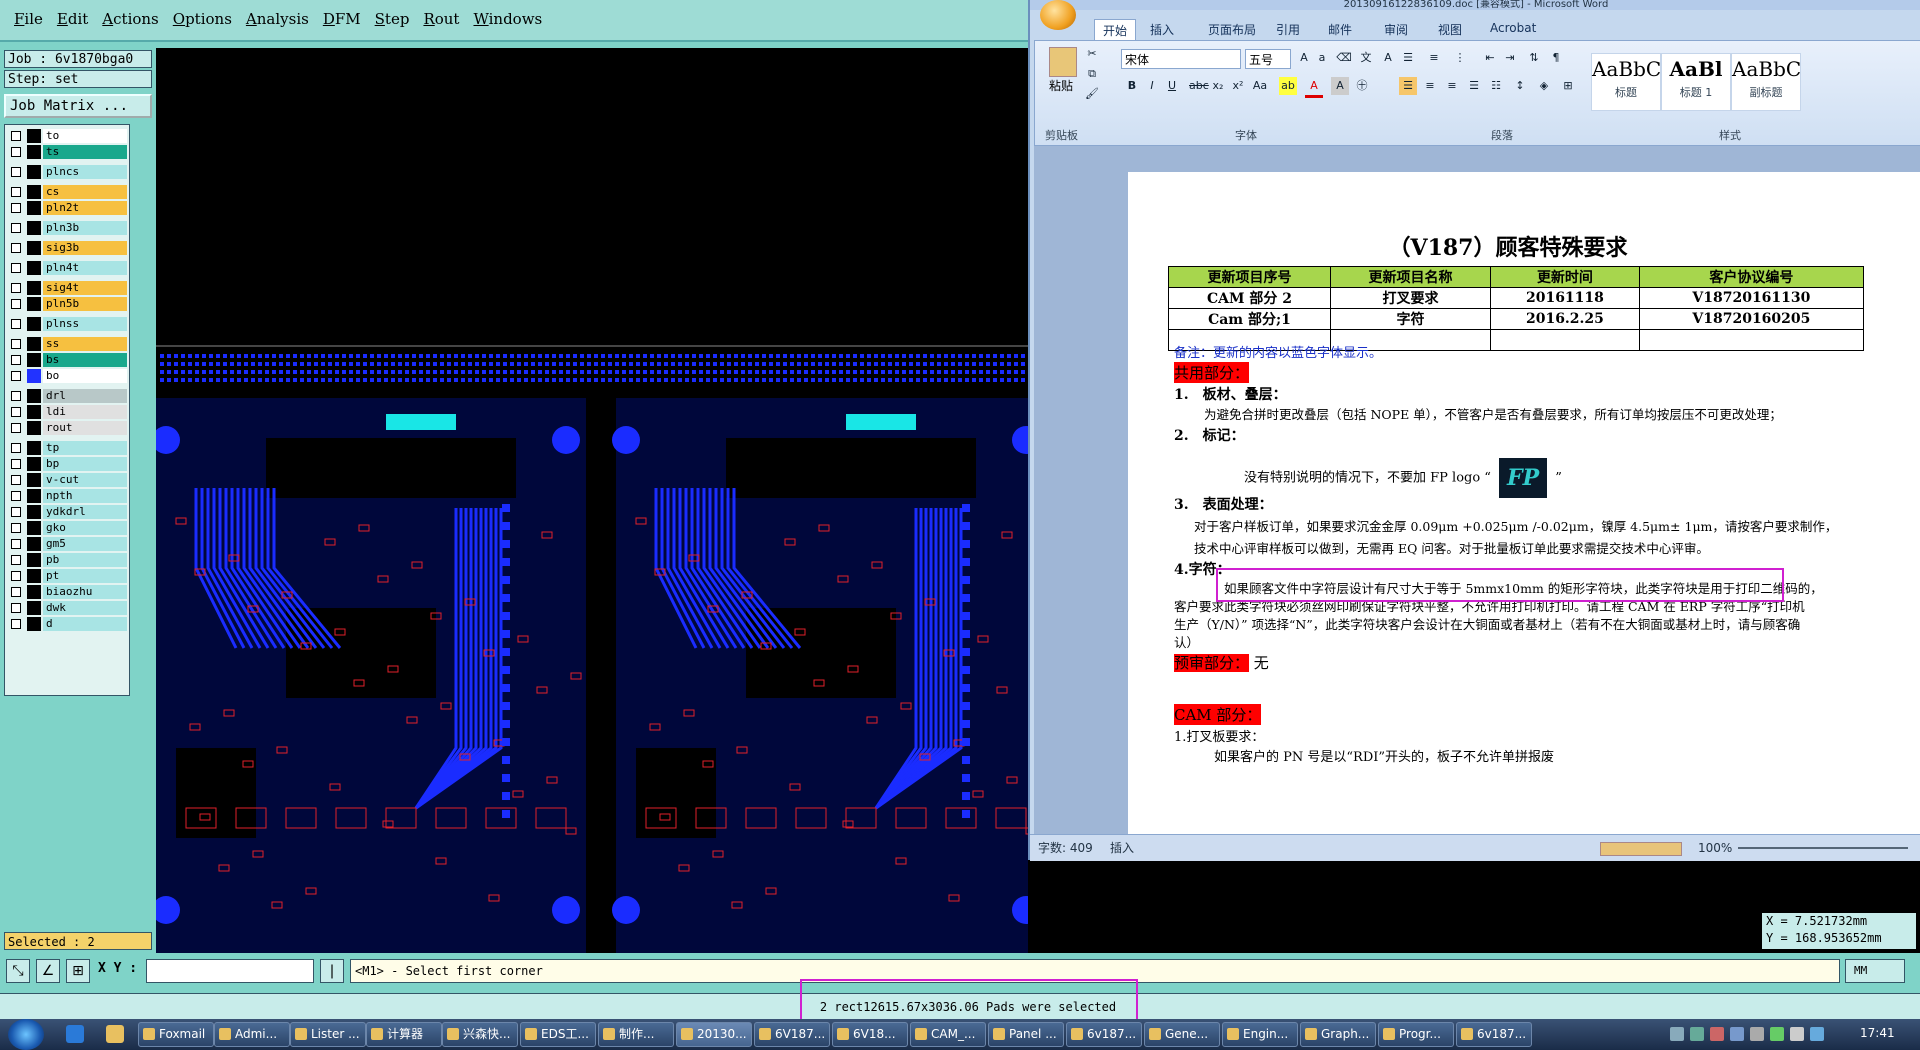 The image size is (1920, 1050). Describe the element at coordinates (507, 19) in the screenshot. I see `menu-windows: Windows` at that location.